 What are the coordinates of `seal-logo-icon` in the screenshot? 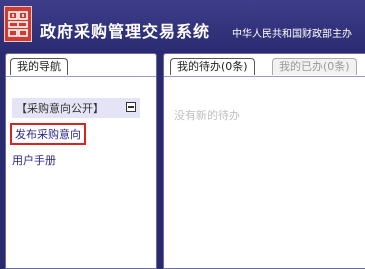 It's located at (18, 24).